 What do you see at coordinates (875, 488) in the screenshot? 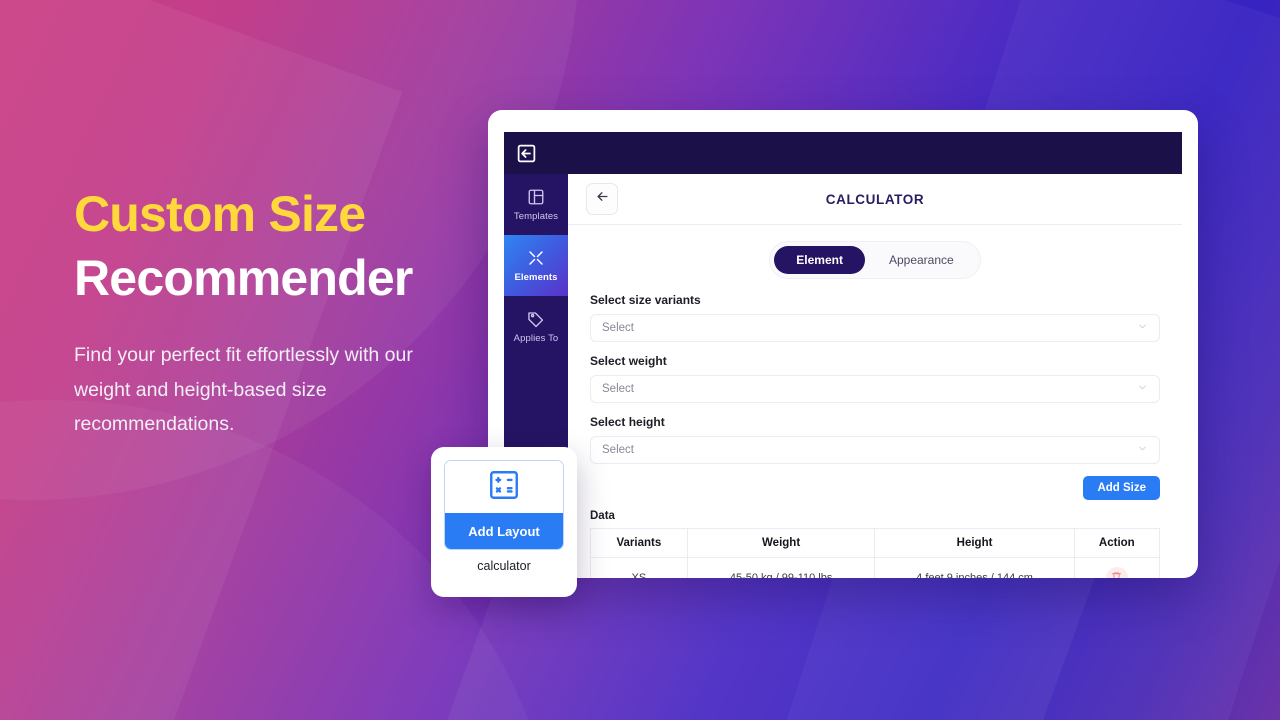
I see `add-size-row: Add Size` at bounding box center [875, 488].